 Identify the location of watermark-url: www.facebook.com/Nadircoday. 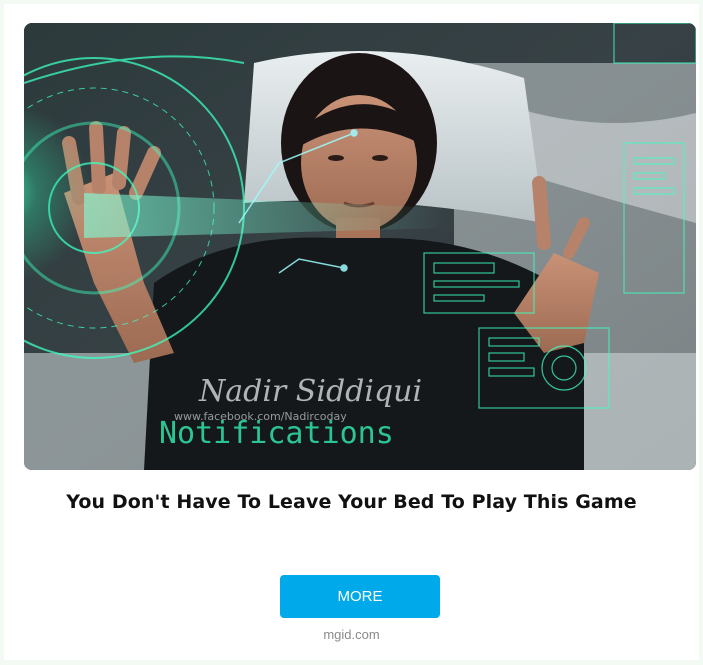
(260, 416).